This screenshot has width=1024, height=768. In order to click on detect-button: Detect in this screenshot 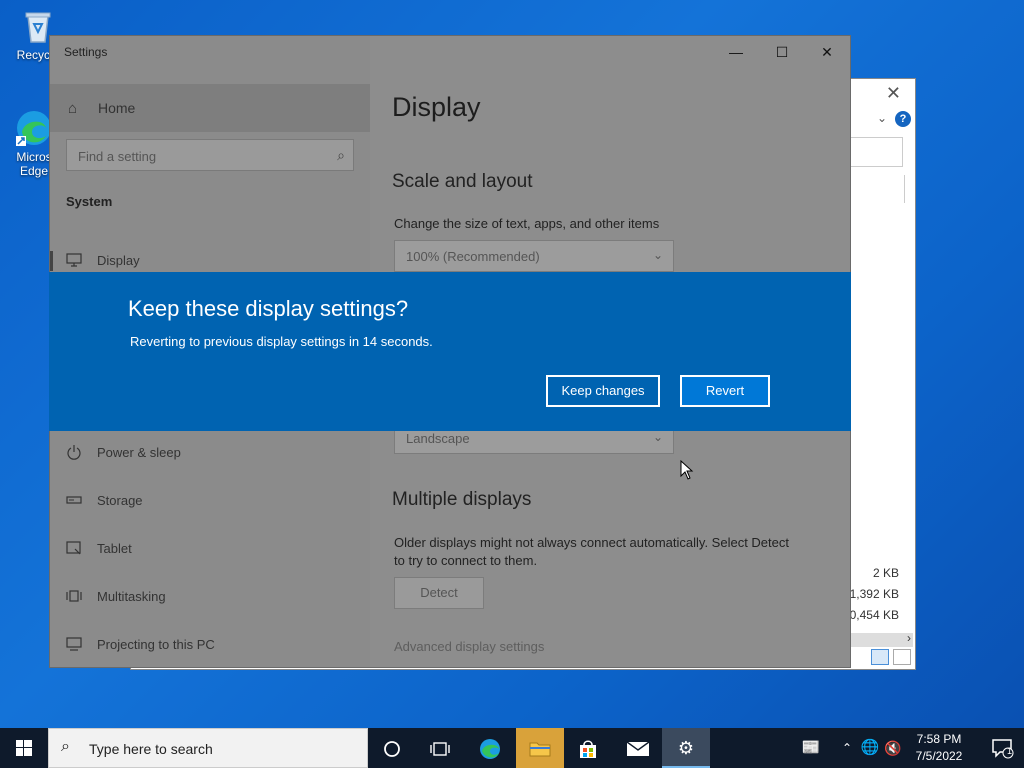, I will do `click(439, 593)`.